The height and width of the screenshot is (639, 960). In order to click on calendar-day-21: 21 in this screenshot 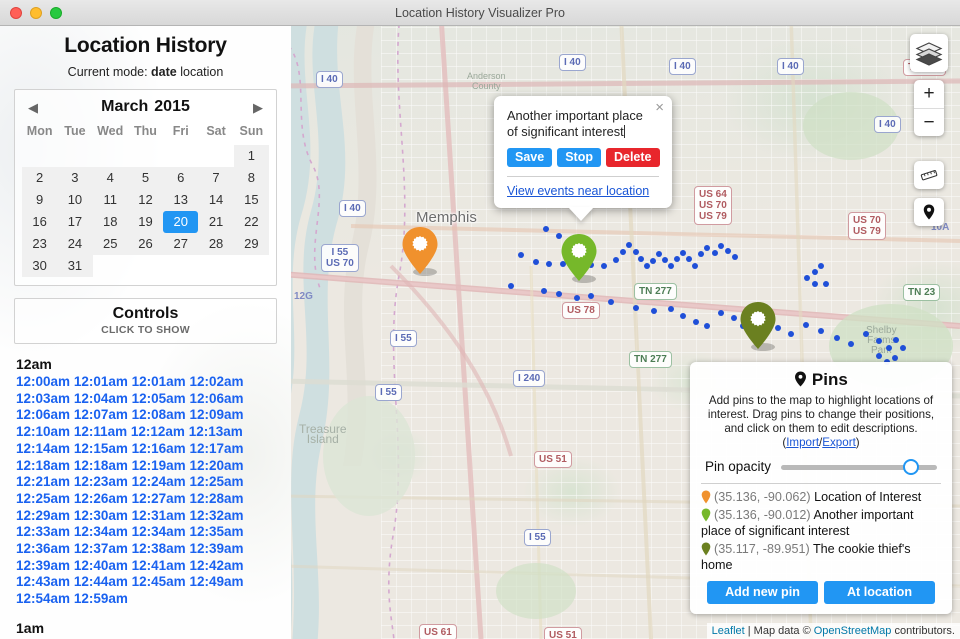, I will do `click(215, 222)`.